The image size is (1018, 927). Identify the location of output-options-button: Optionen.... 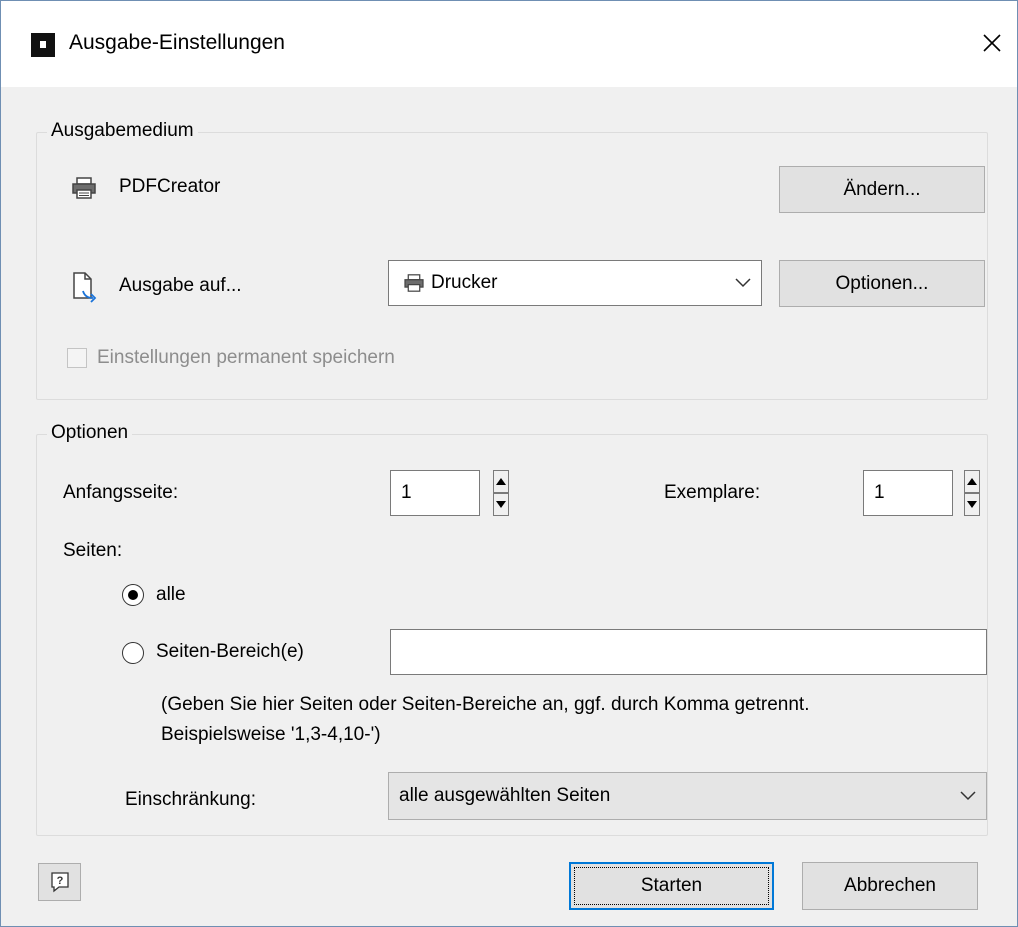
(882, 283).